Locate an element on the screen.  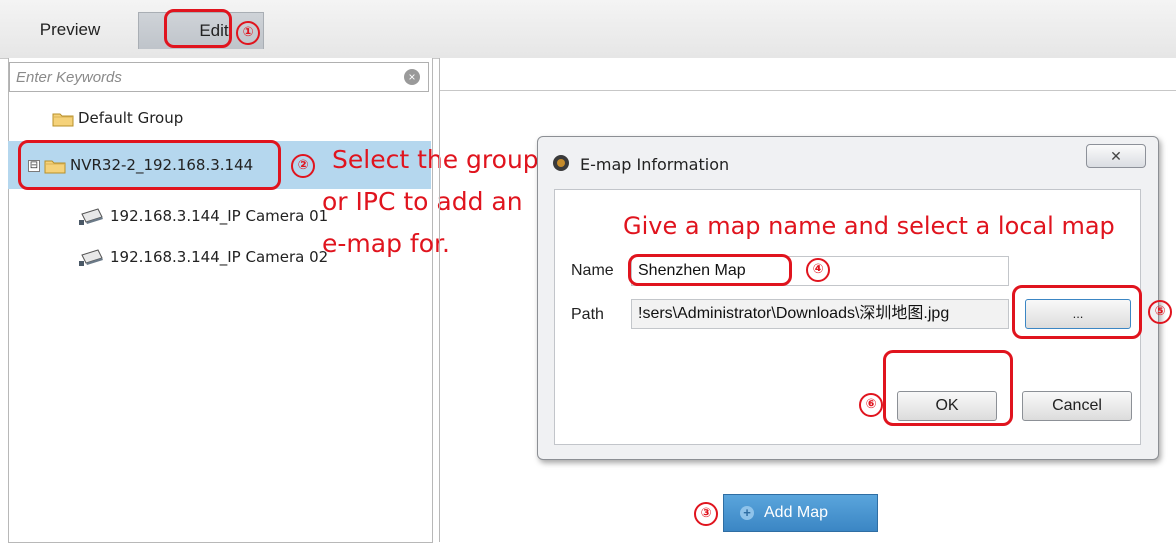
tab-preview: Preview is located at coordinates (70, 30).